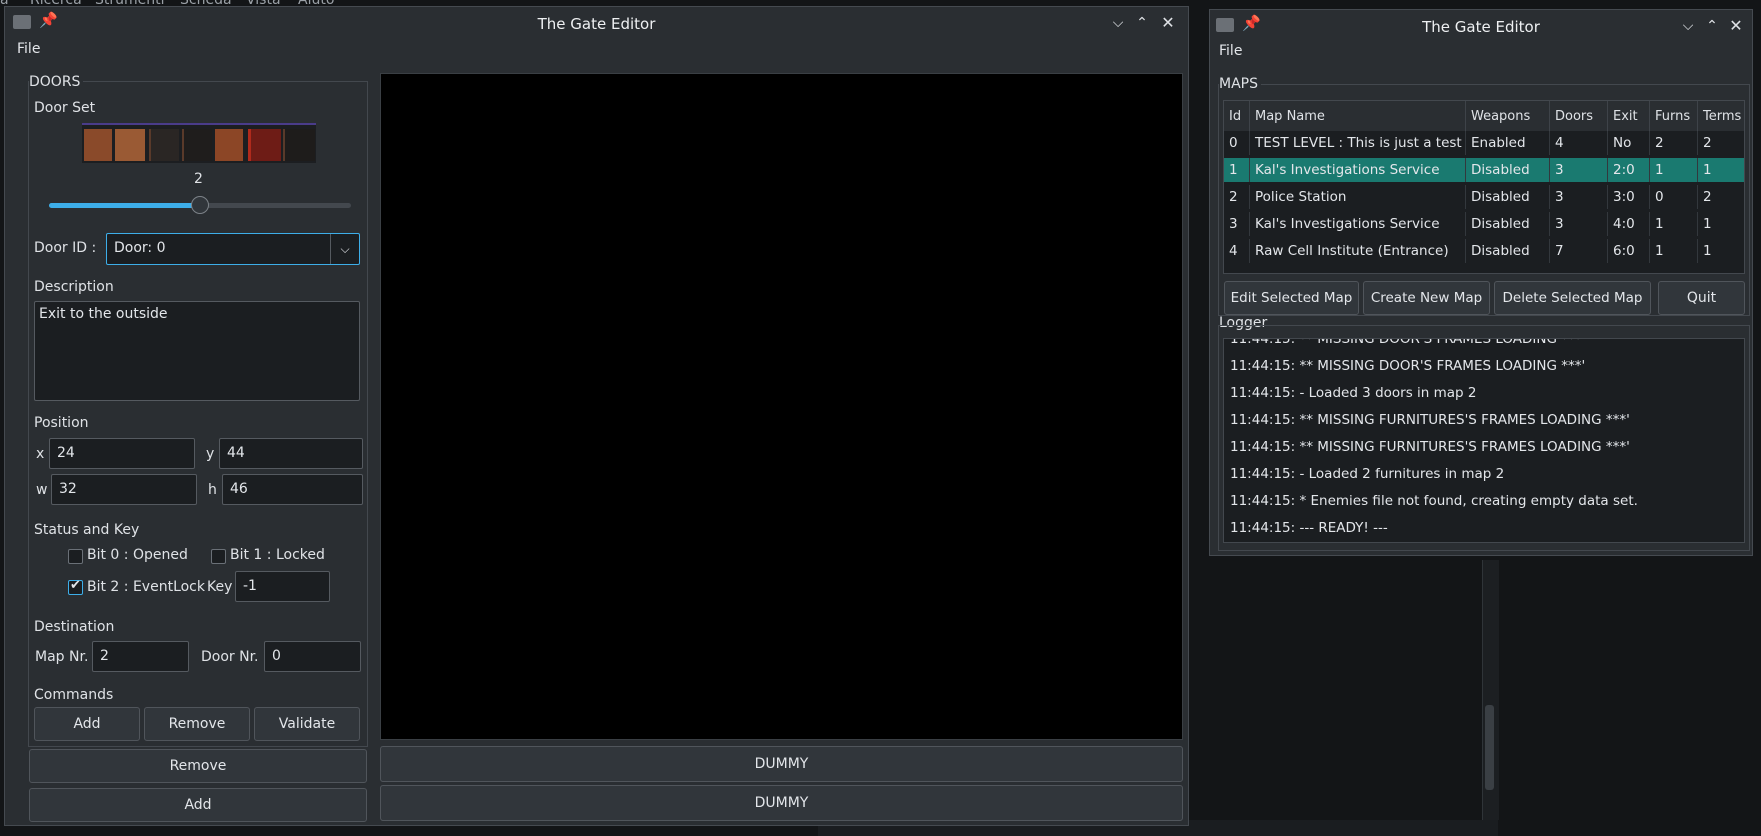 This screenshot has width=1761, height=836. Describe the element at coordinates (124, 489) in the screenshot. I see `w-input: 32` at that location.